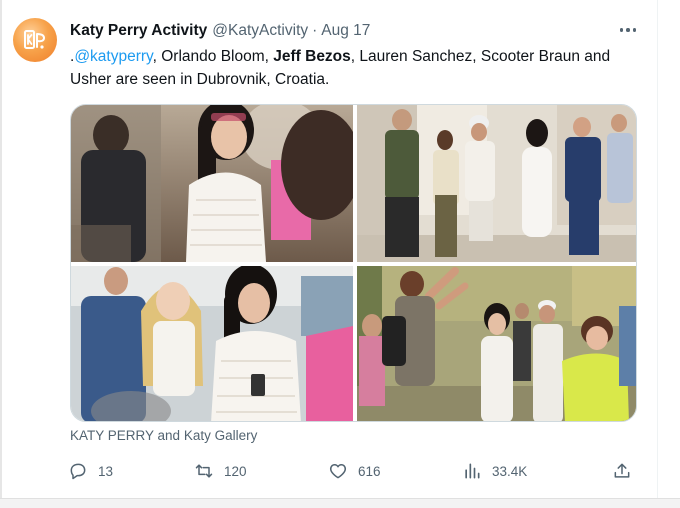  I want to click on photo-courtyard-group, so click(496, 343).